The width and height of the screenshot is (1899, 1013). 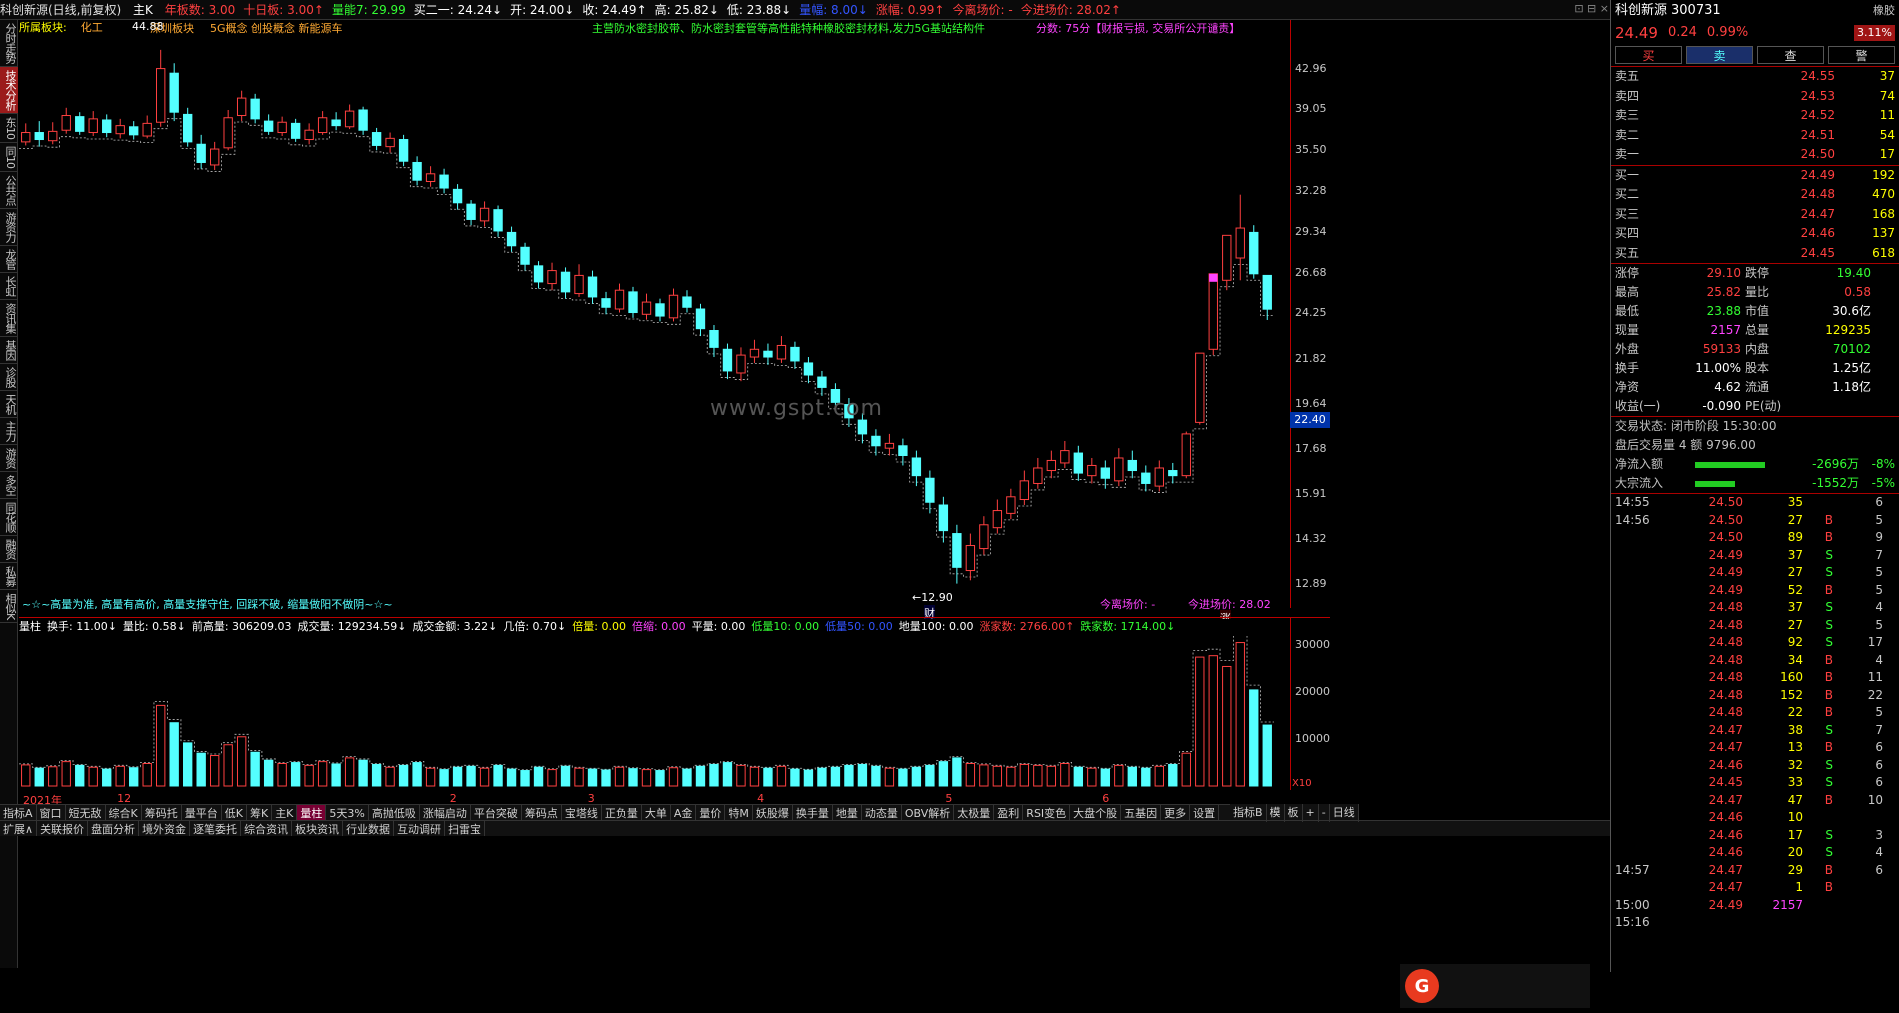 I want to click on tab-bottom_tabs-26: 太极量, so click(x=974, y=812).